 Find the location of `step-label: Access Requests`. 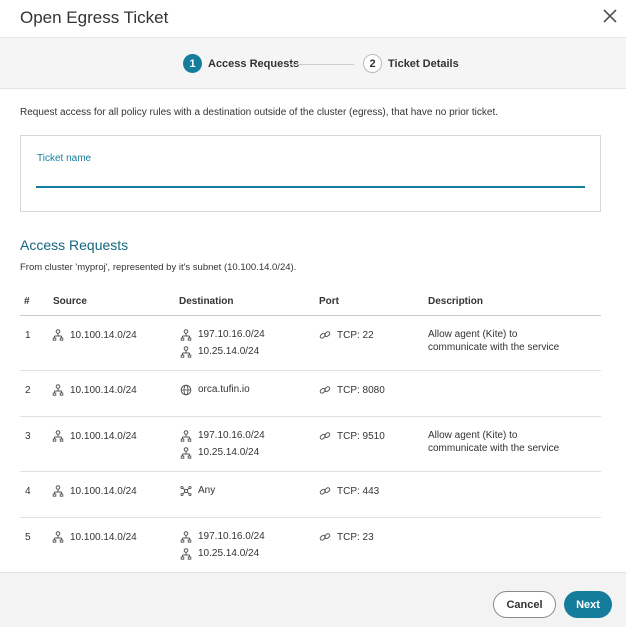

step-label: Access Requests is located at coordinates (254, 63).